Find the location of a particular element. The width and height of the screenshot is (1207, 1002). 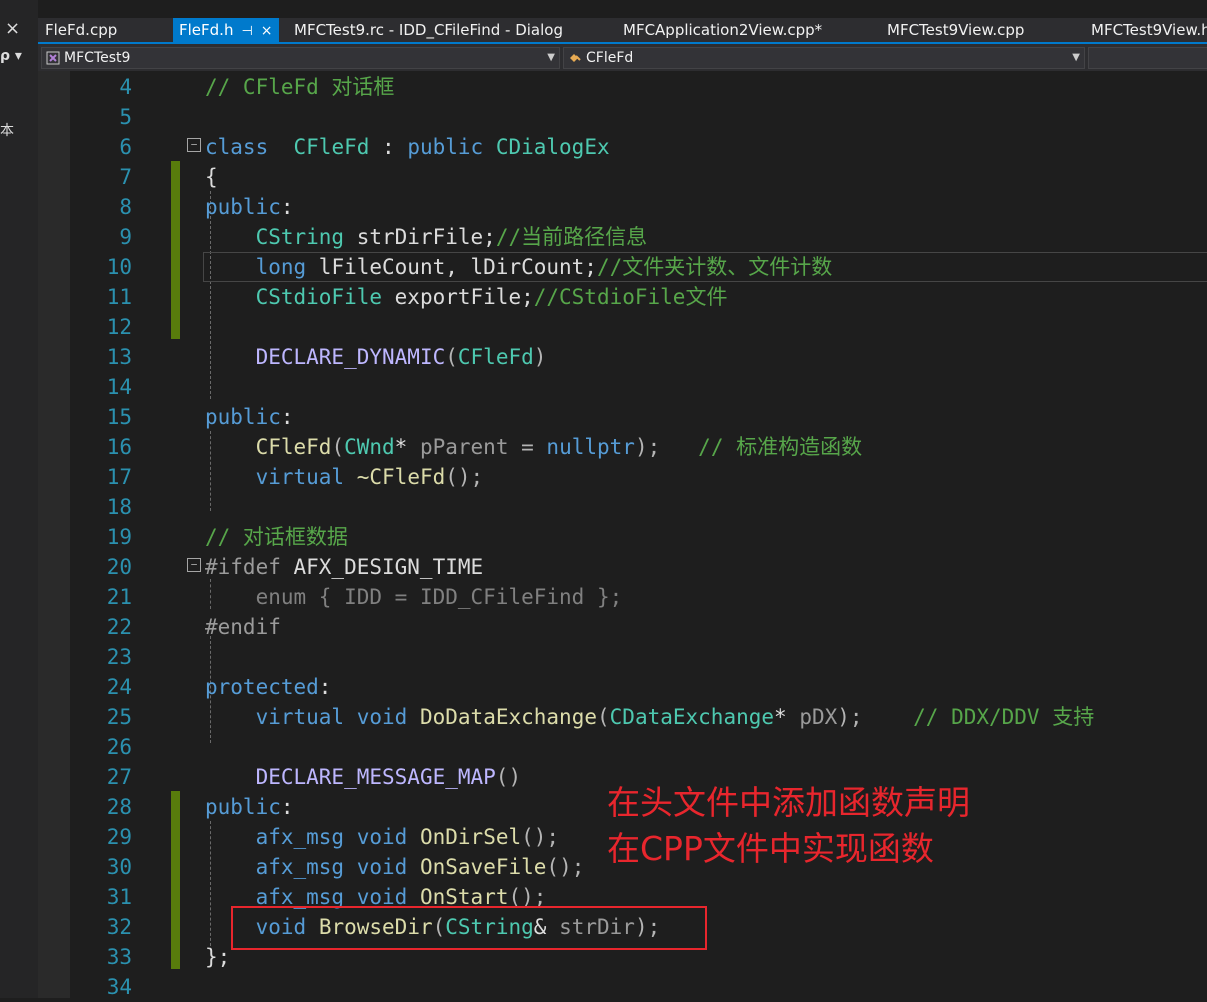

code-text: CString strDirFile;//当前路径信息 is located at coordinates (426, 237).